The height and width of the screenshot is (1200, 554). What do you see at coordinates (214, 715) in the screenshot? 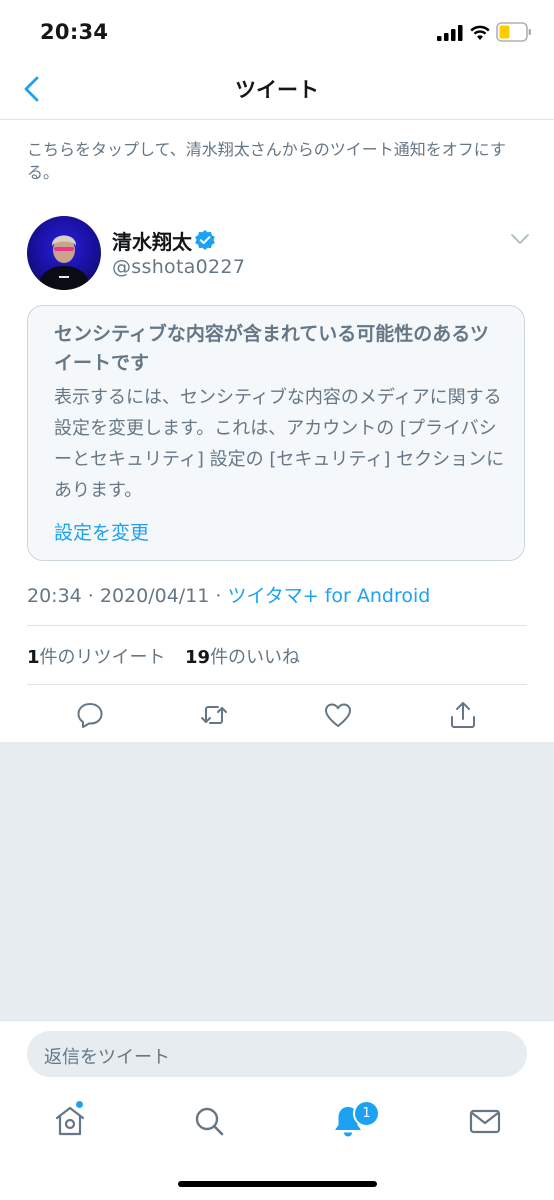
I see `retweet-icon` at bounding box center [214, 715].